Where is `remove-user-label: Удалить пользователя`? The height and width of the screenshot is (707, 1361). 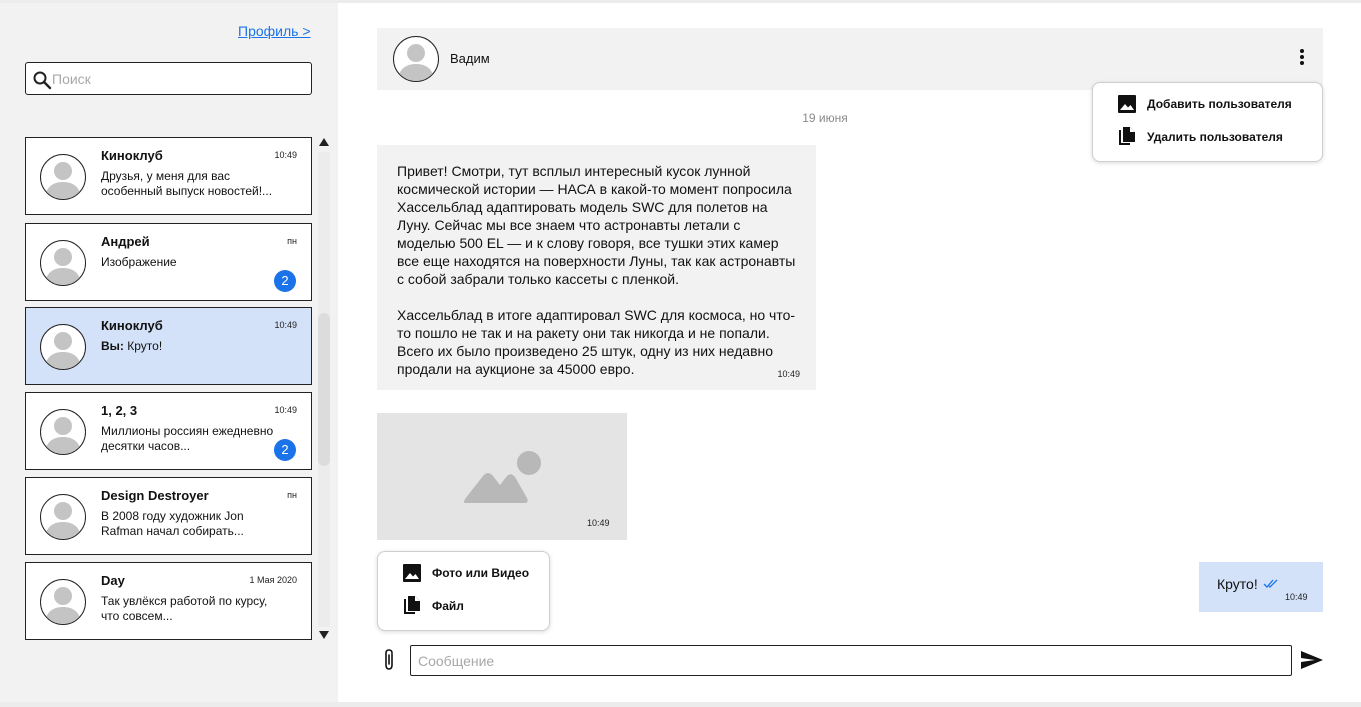 remove-user-label: Удалить пользователя is located at coordinates (1215, 137).